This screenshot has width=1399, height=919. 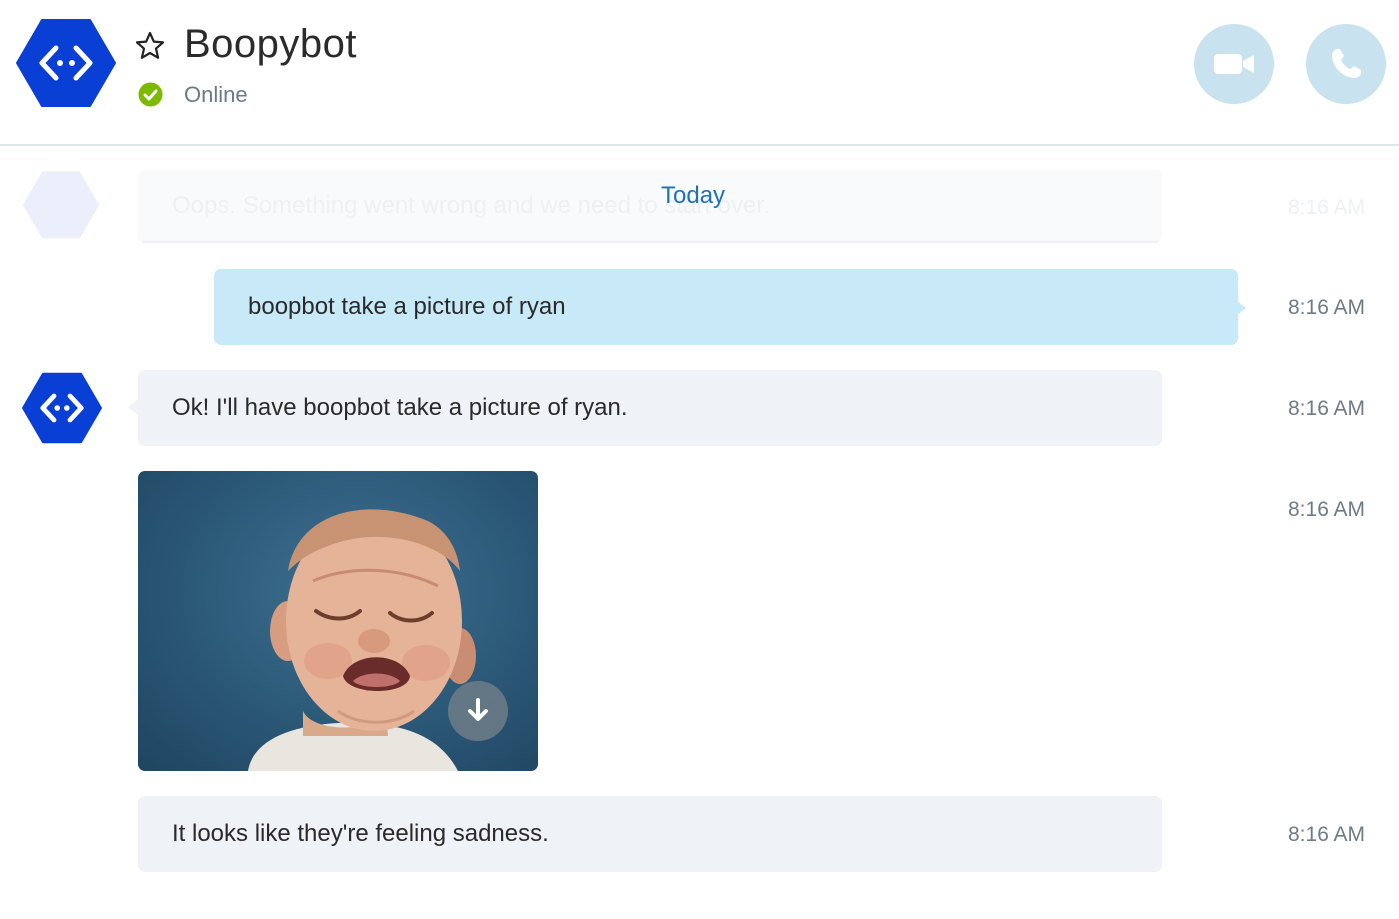 What do you see at coordinates (61, 205) in the screenshot?
I see `bot-avatar-faded` at bounding box center [61, 205].